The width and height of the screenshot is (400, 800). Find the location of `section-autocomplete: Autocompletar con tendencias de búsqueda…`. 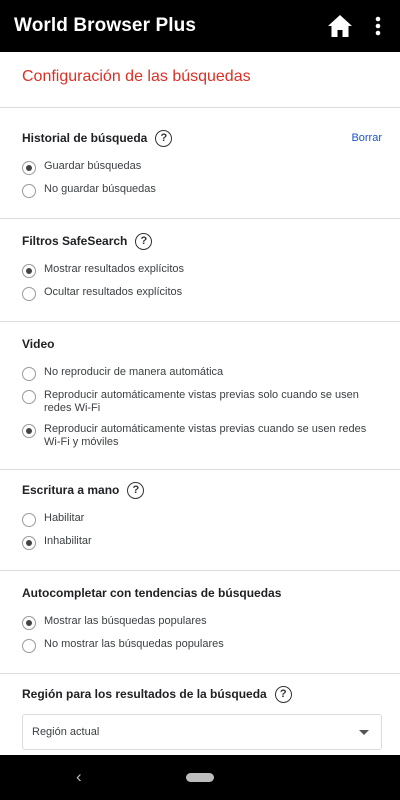

section-autocomplete: Autocompletar con tendencias de búsqueda… is located at coordinates (200, 622).